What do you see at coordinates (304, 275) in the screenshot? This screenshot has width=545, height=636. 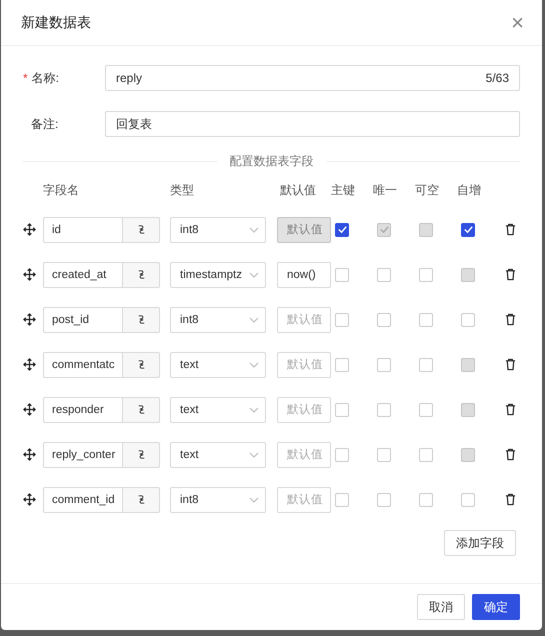 I see `default-value-input: now()` at bounding box center [304, 275].